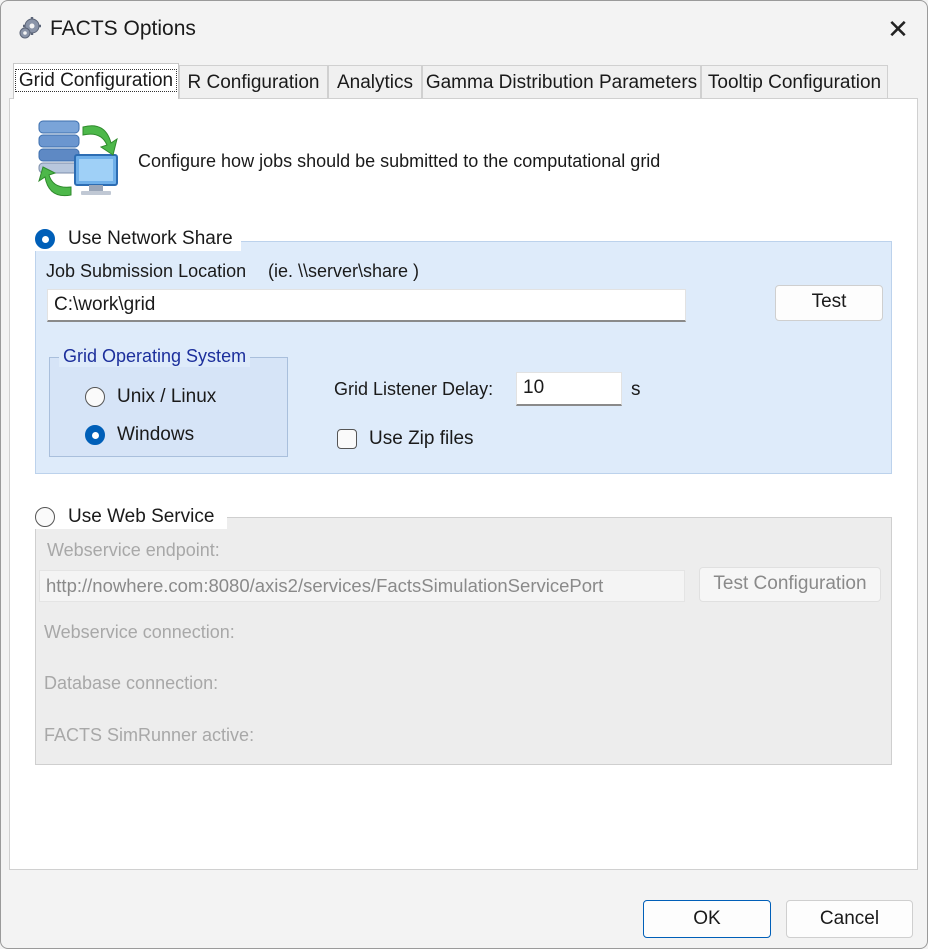  I want to click on tab-gamma-distribution-parameters: Gamma Distribution Parameters, so click(561, 81).